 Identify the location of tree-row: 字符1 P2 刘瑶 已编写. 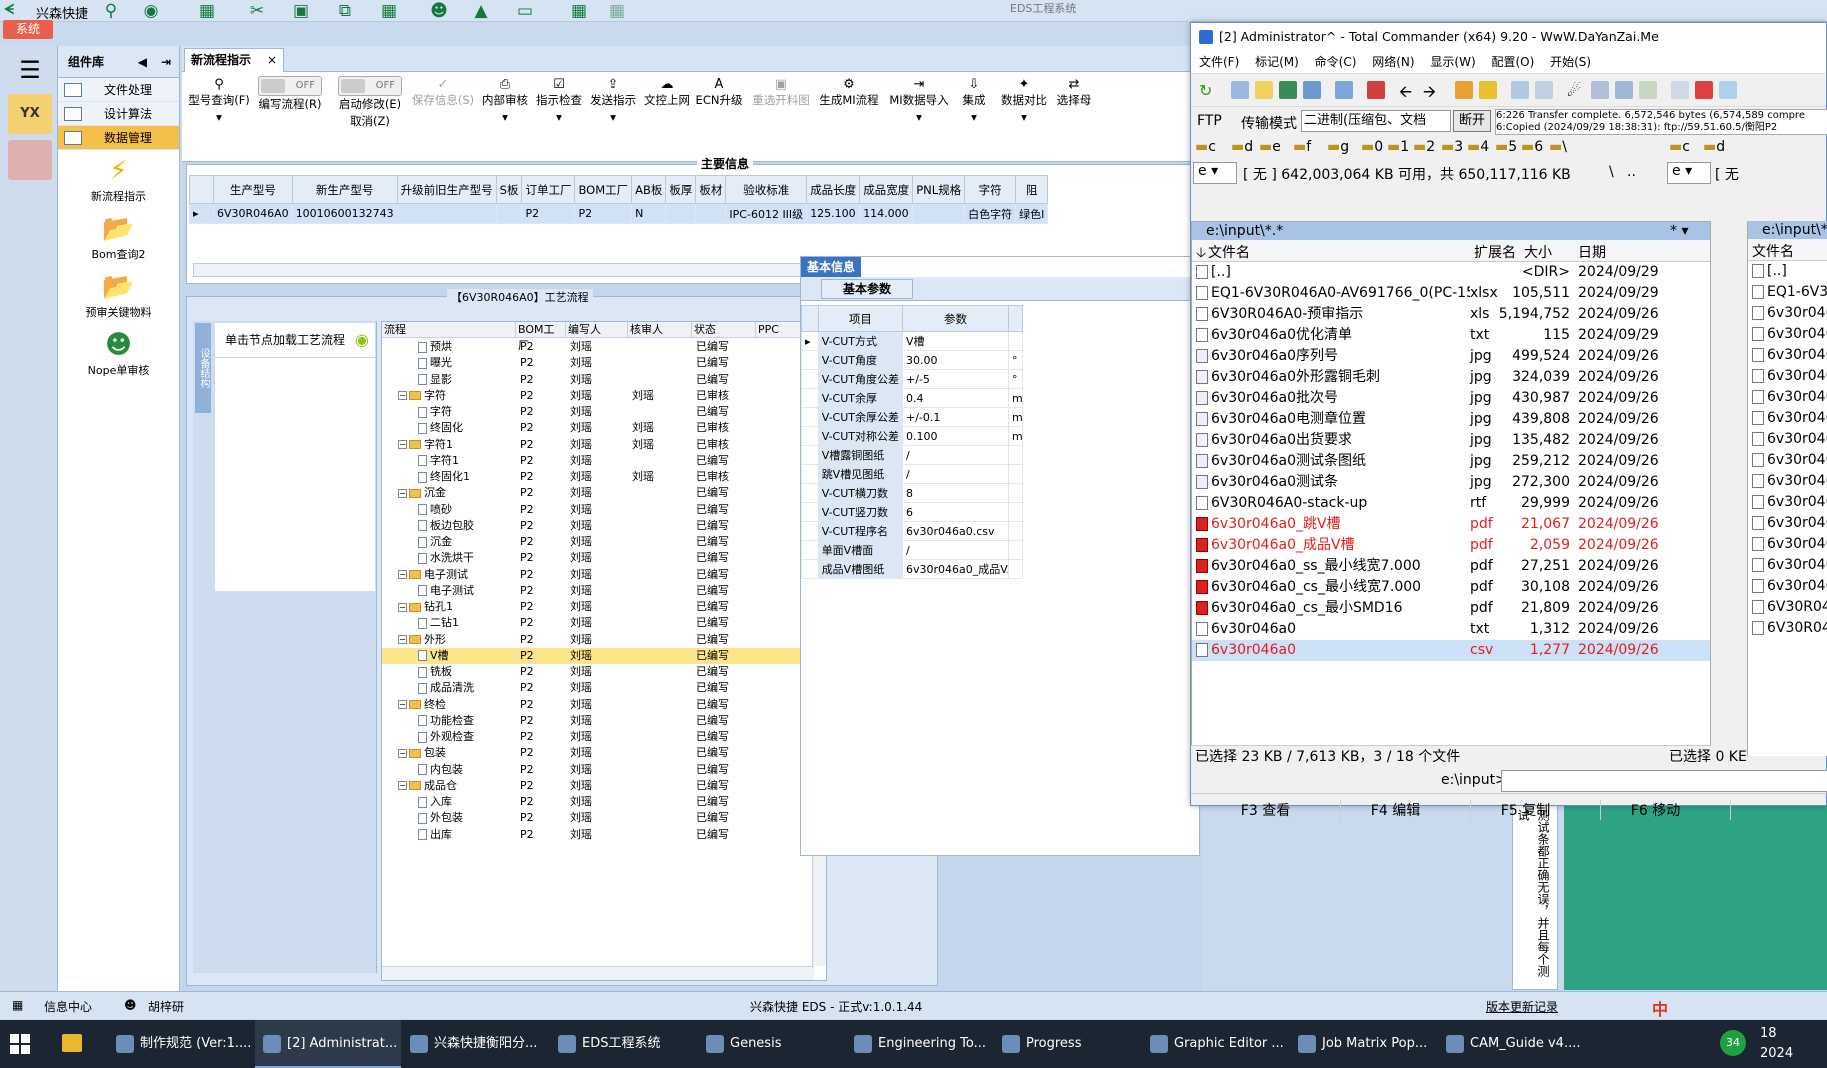
(597, 461).